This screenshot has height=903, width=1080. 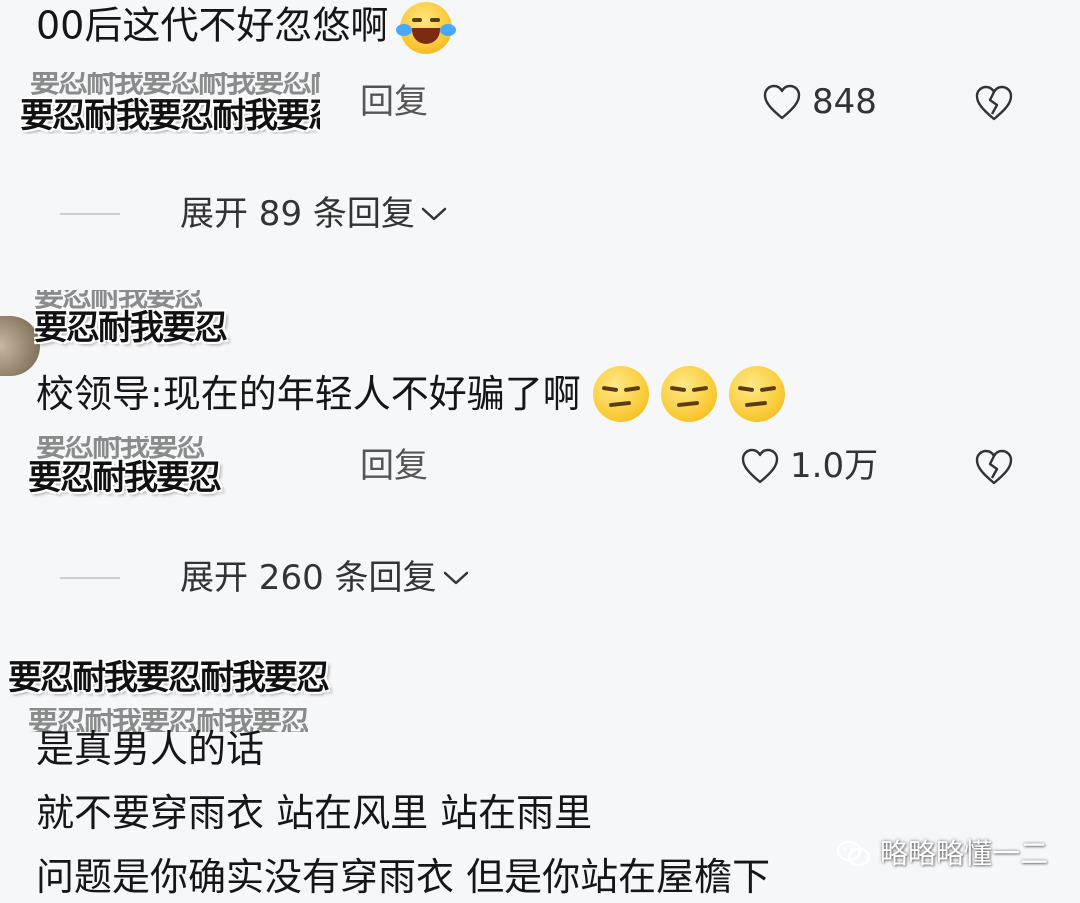 What do you see at coordinates (403, 877) in the screenshot?
I see `comment-3-line-3: 问题是你确实没有穿雨衣 但是你站在屋檐下` at bounding box center [403, 877].